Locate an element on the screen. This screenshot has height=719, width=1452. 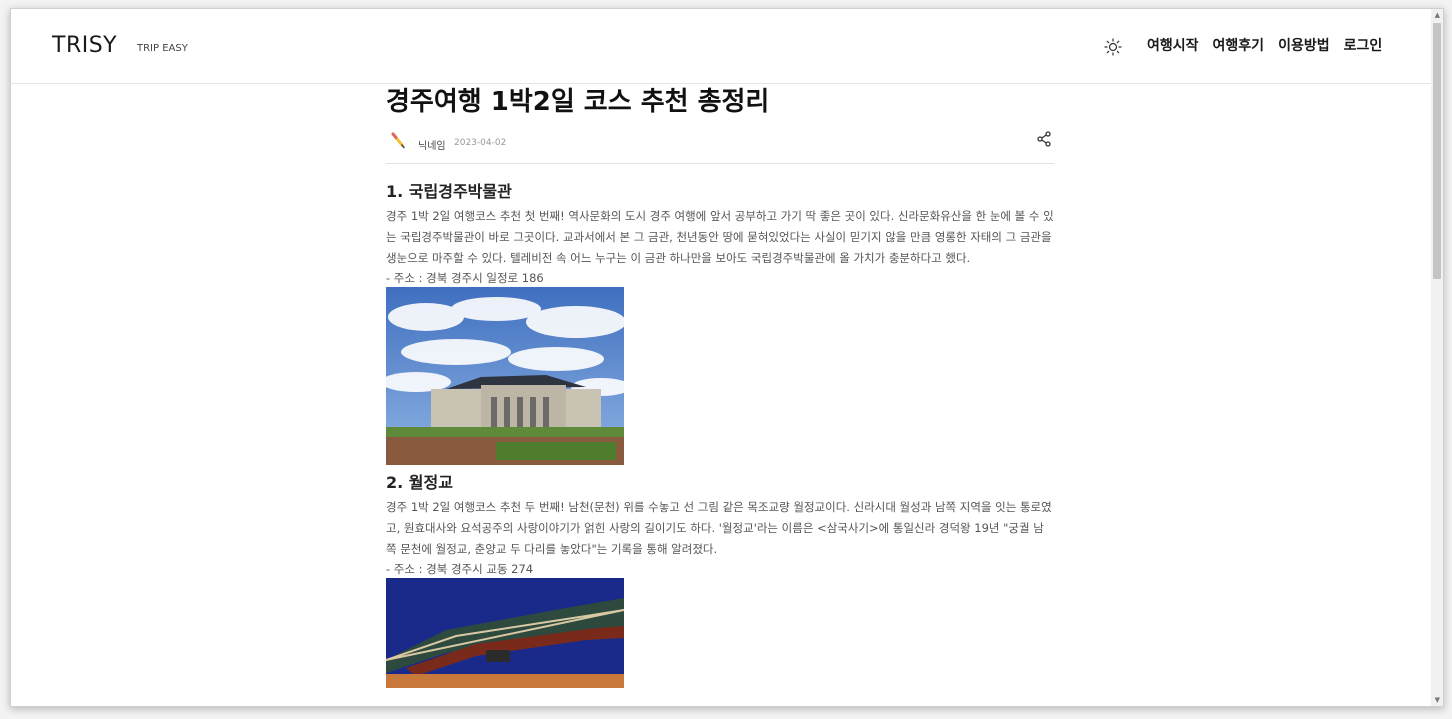
post-meta: 닉네임 2023-04-02 is located at coordinates (720, 146).